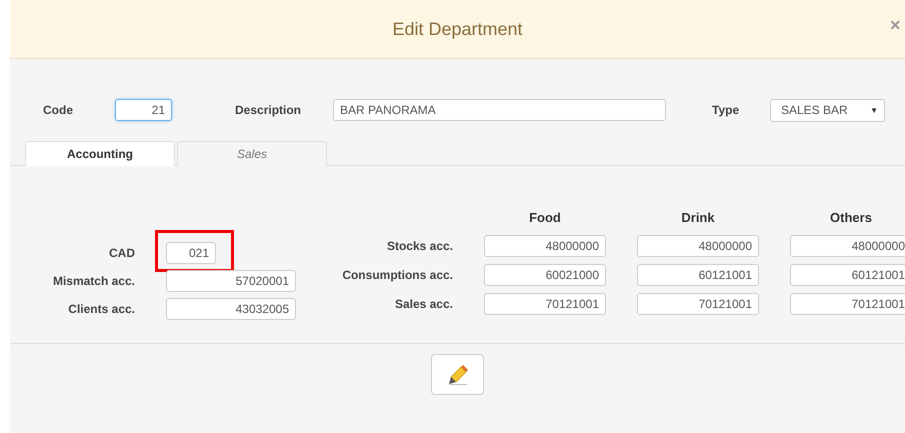 Image resolution: width=905 pixels, height=433 pixels. What do you see at coordinates (423, 304) in the screenshot?
I see `field-label: Sales acc.` at bounding box center [423, 304].